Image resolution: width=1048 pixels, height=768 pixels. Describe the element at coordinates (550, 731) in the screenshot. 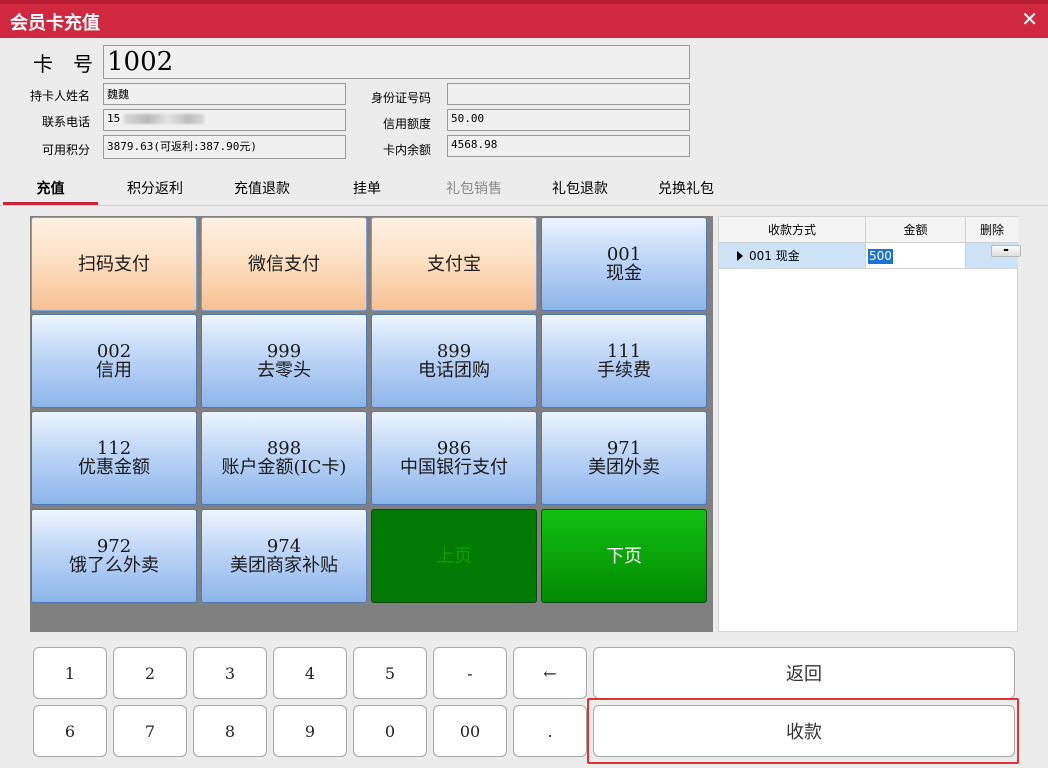

I see `keypad-key: .` at that location.